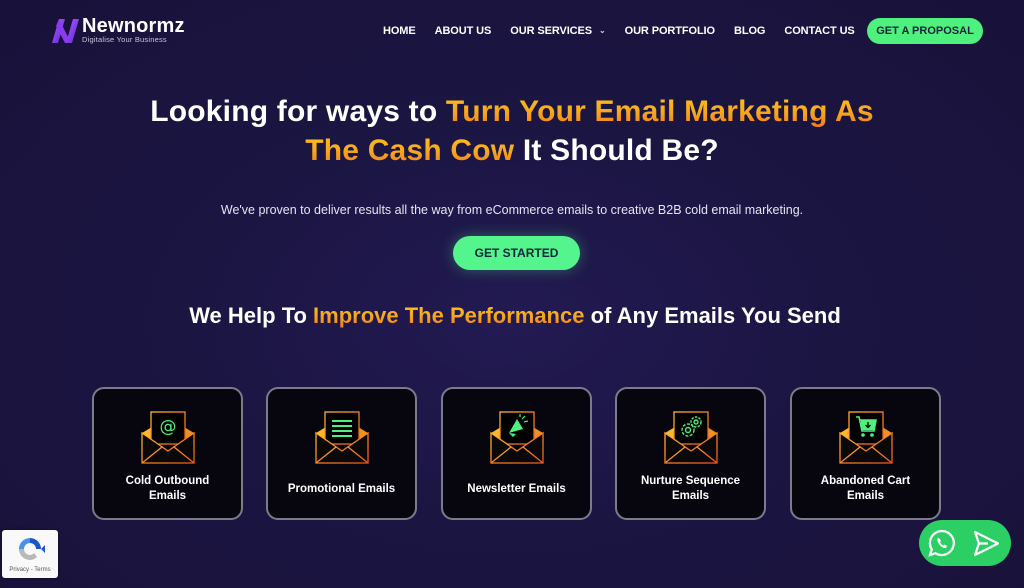 Image resolution: width=1024 pixels, height=588 pixels. Describe the element at coordinates (925, 31) in the screenshot. I see `get-a-proposal-button: GET A PROPOSAL` at that location.